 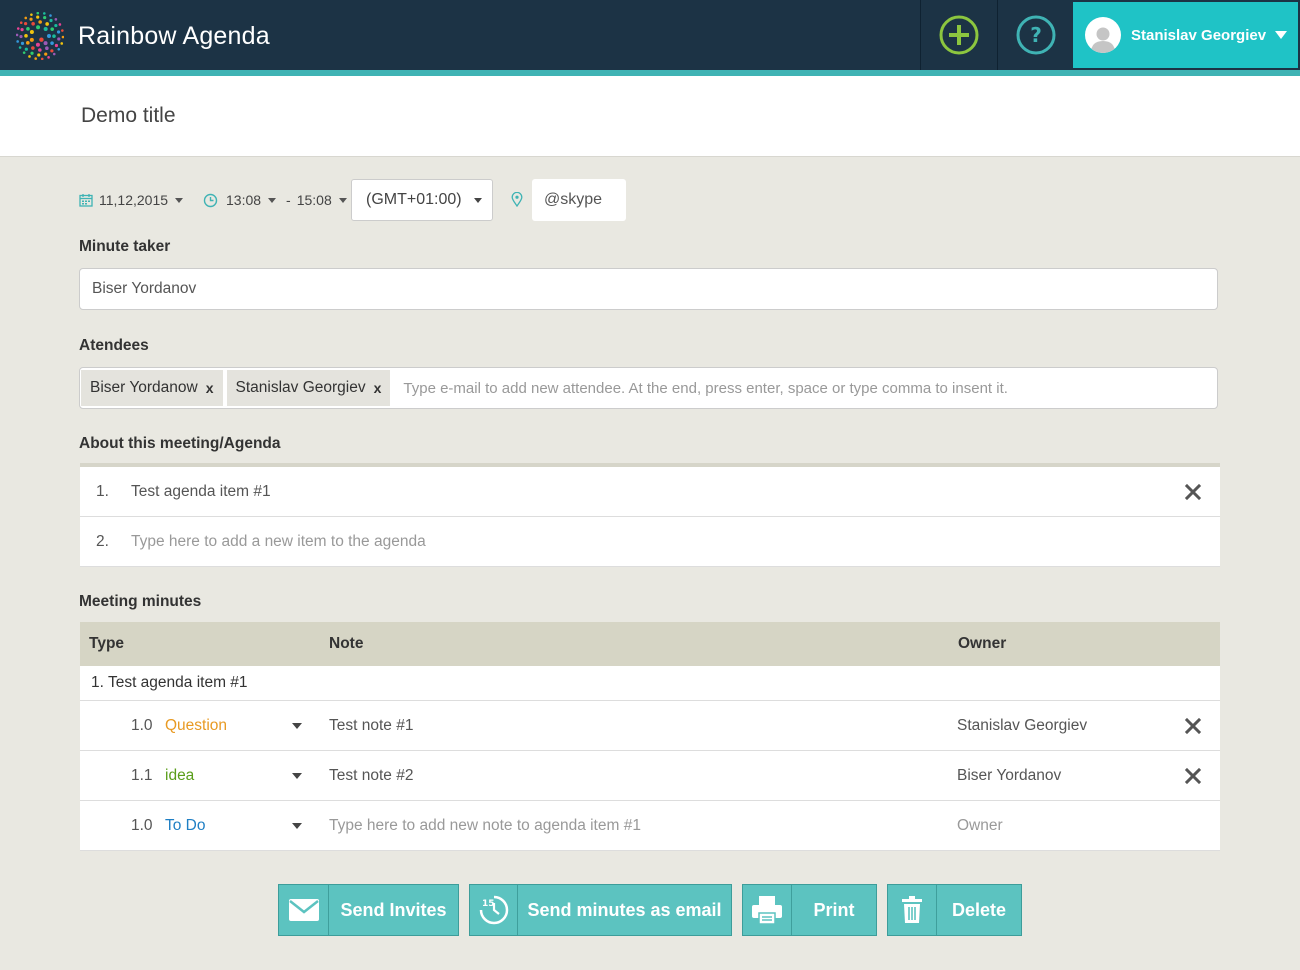 I want to click on clock-icon, so click(x=210, y=200).